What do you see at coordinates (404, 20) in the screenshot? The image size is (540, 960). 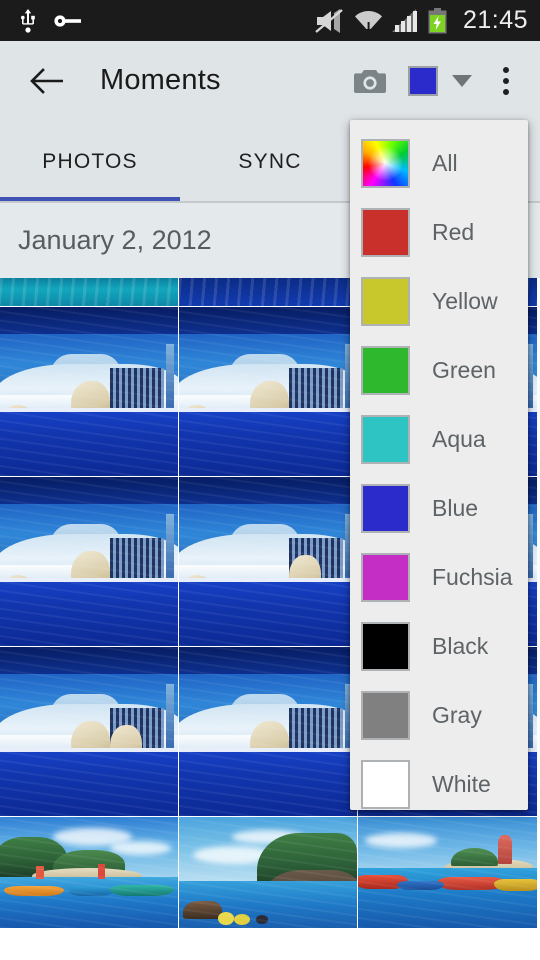 I see `signal-icon` at bounding box center [404, 20].